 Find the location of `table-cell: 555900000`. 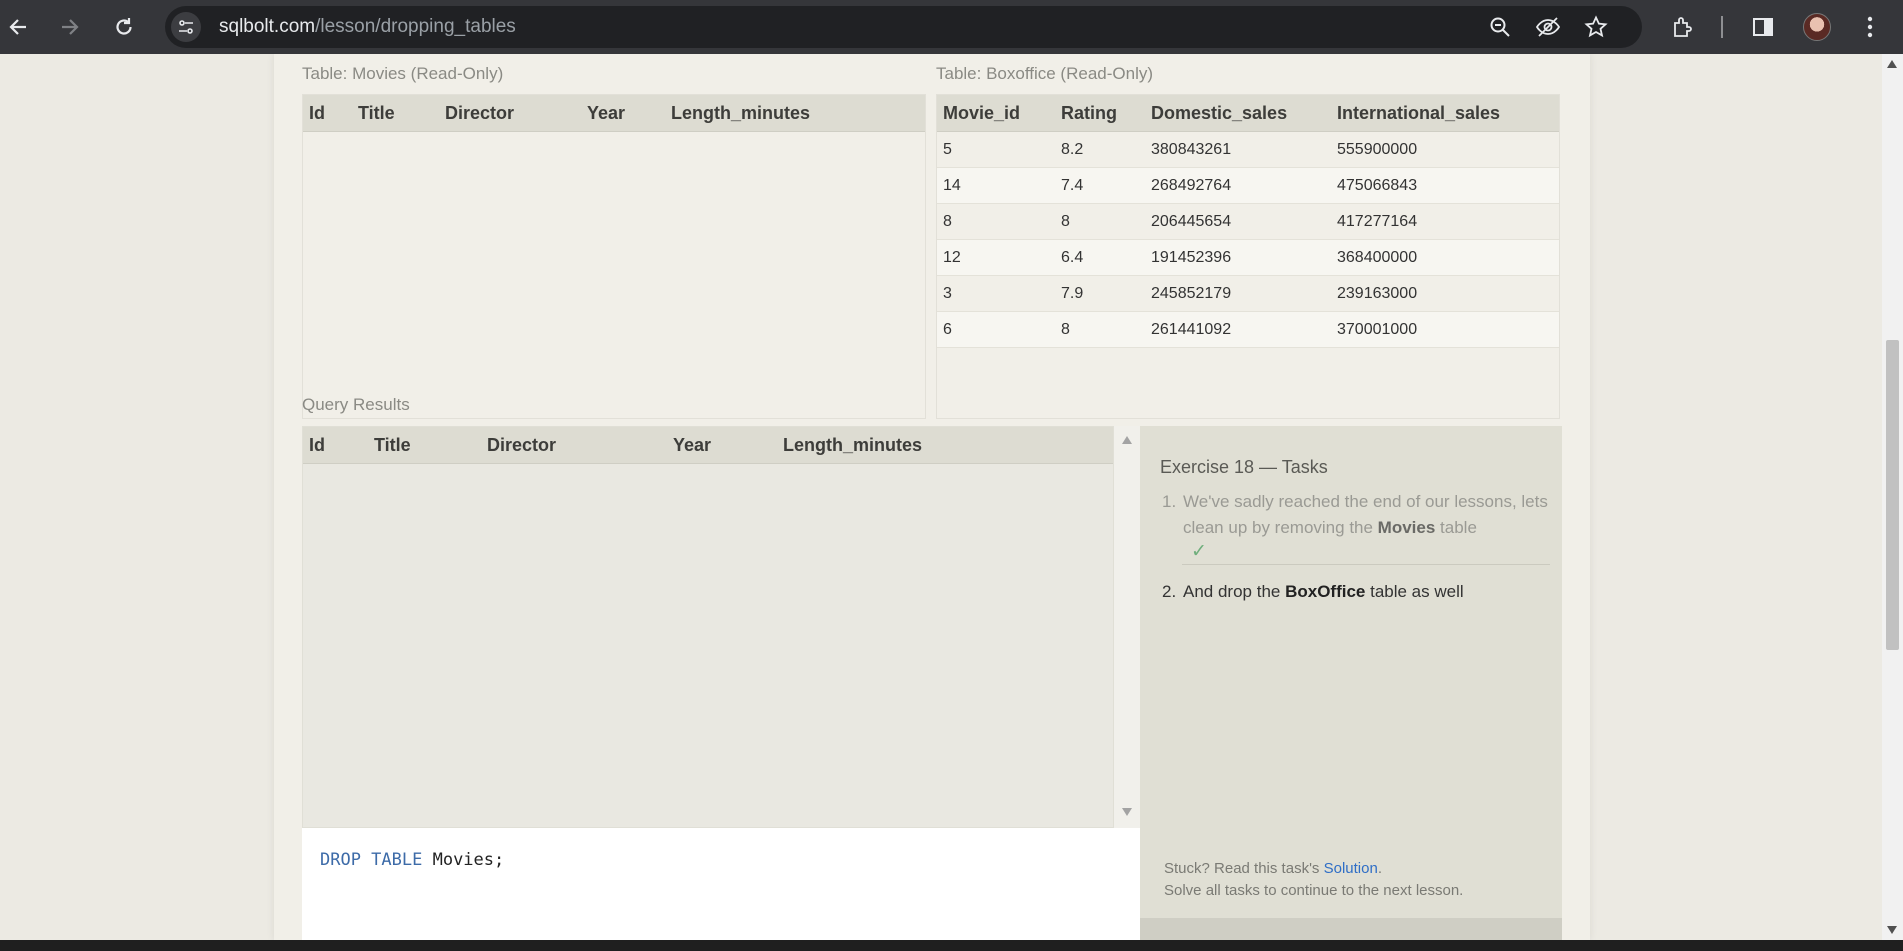

table-cell: 555900000 is located at coordinates (1377, 149).